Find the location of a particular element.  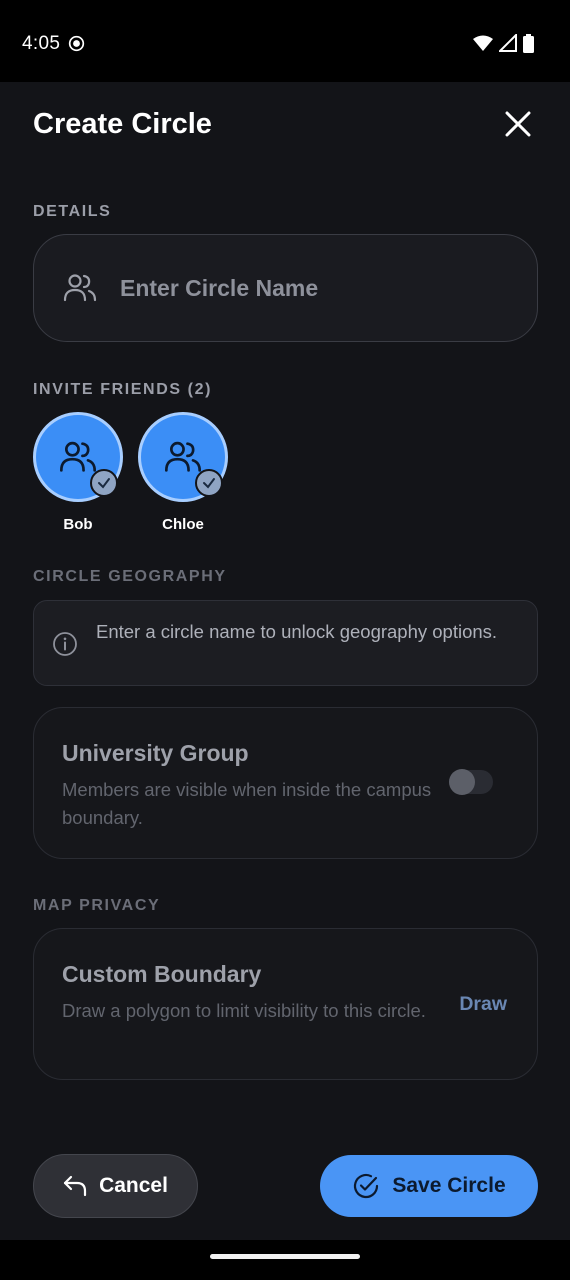

screen-record-icon is located at coordinates (76, 43).